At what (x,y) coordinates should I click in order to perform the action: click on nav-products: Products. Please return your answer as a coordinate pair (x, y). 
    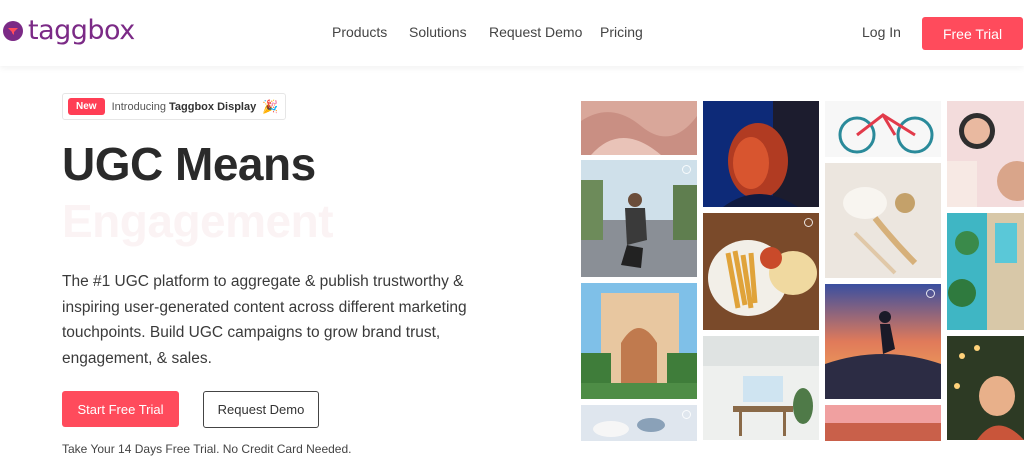
    Looking at the image, I should click on (359, 32).